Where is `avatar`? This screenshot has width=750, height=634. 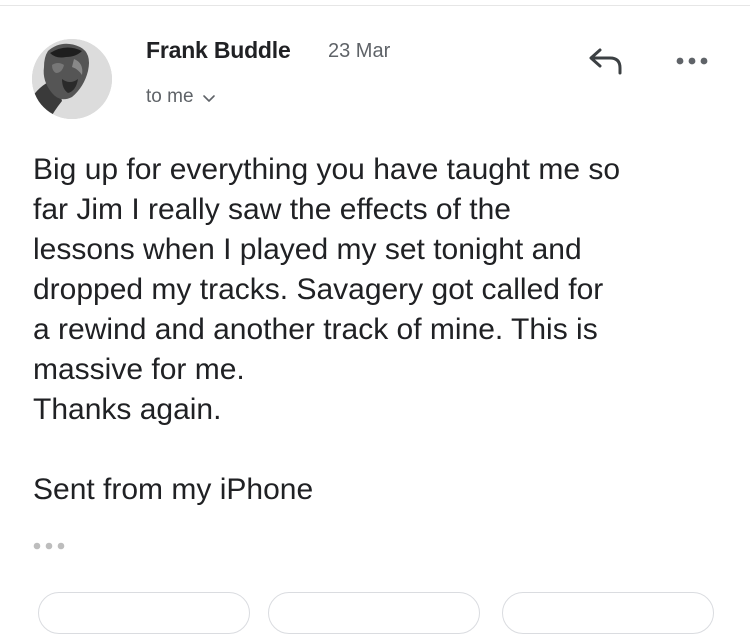
avatar is located at coordinates (72, 79).